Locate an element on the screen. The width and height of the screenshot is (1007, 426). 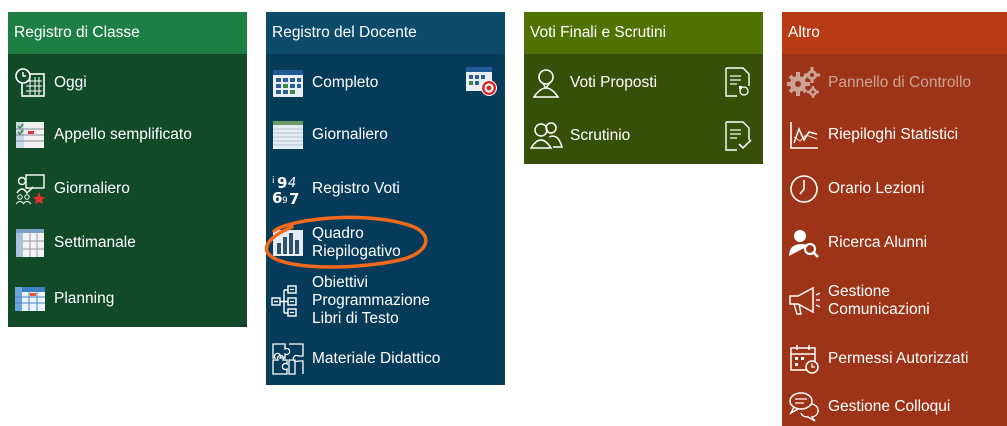
puzzle-icon is located at coordinates (288, 359).